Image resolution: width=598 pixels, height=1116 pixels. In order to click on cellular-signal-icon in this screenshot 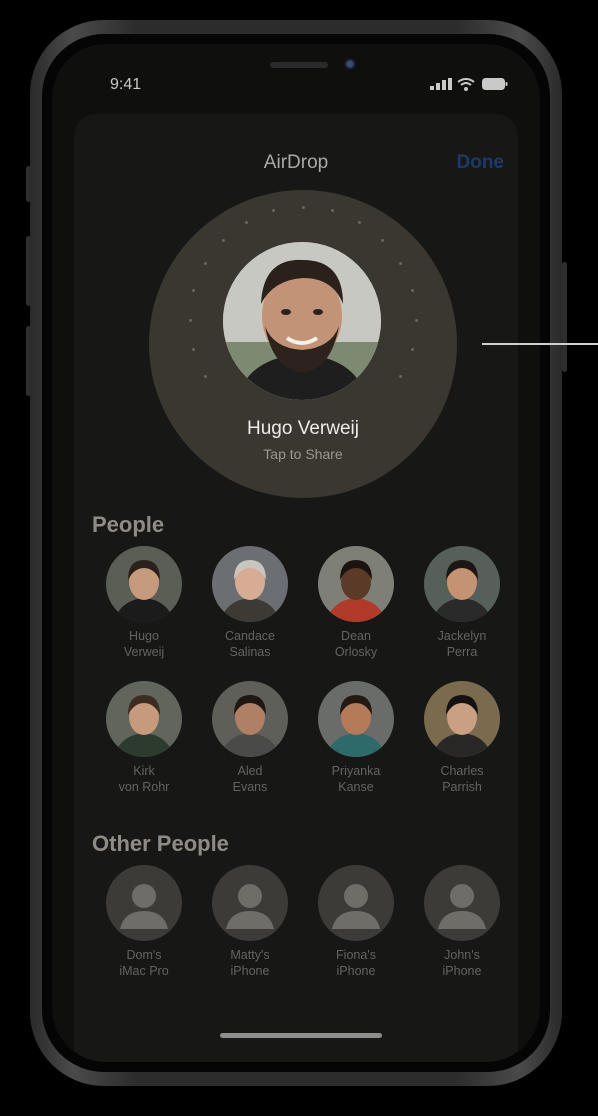, I will do `click(441, 84)`.